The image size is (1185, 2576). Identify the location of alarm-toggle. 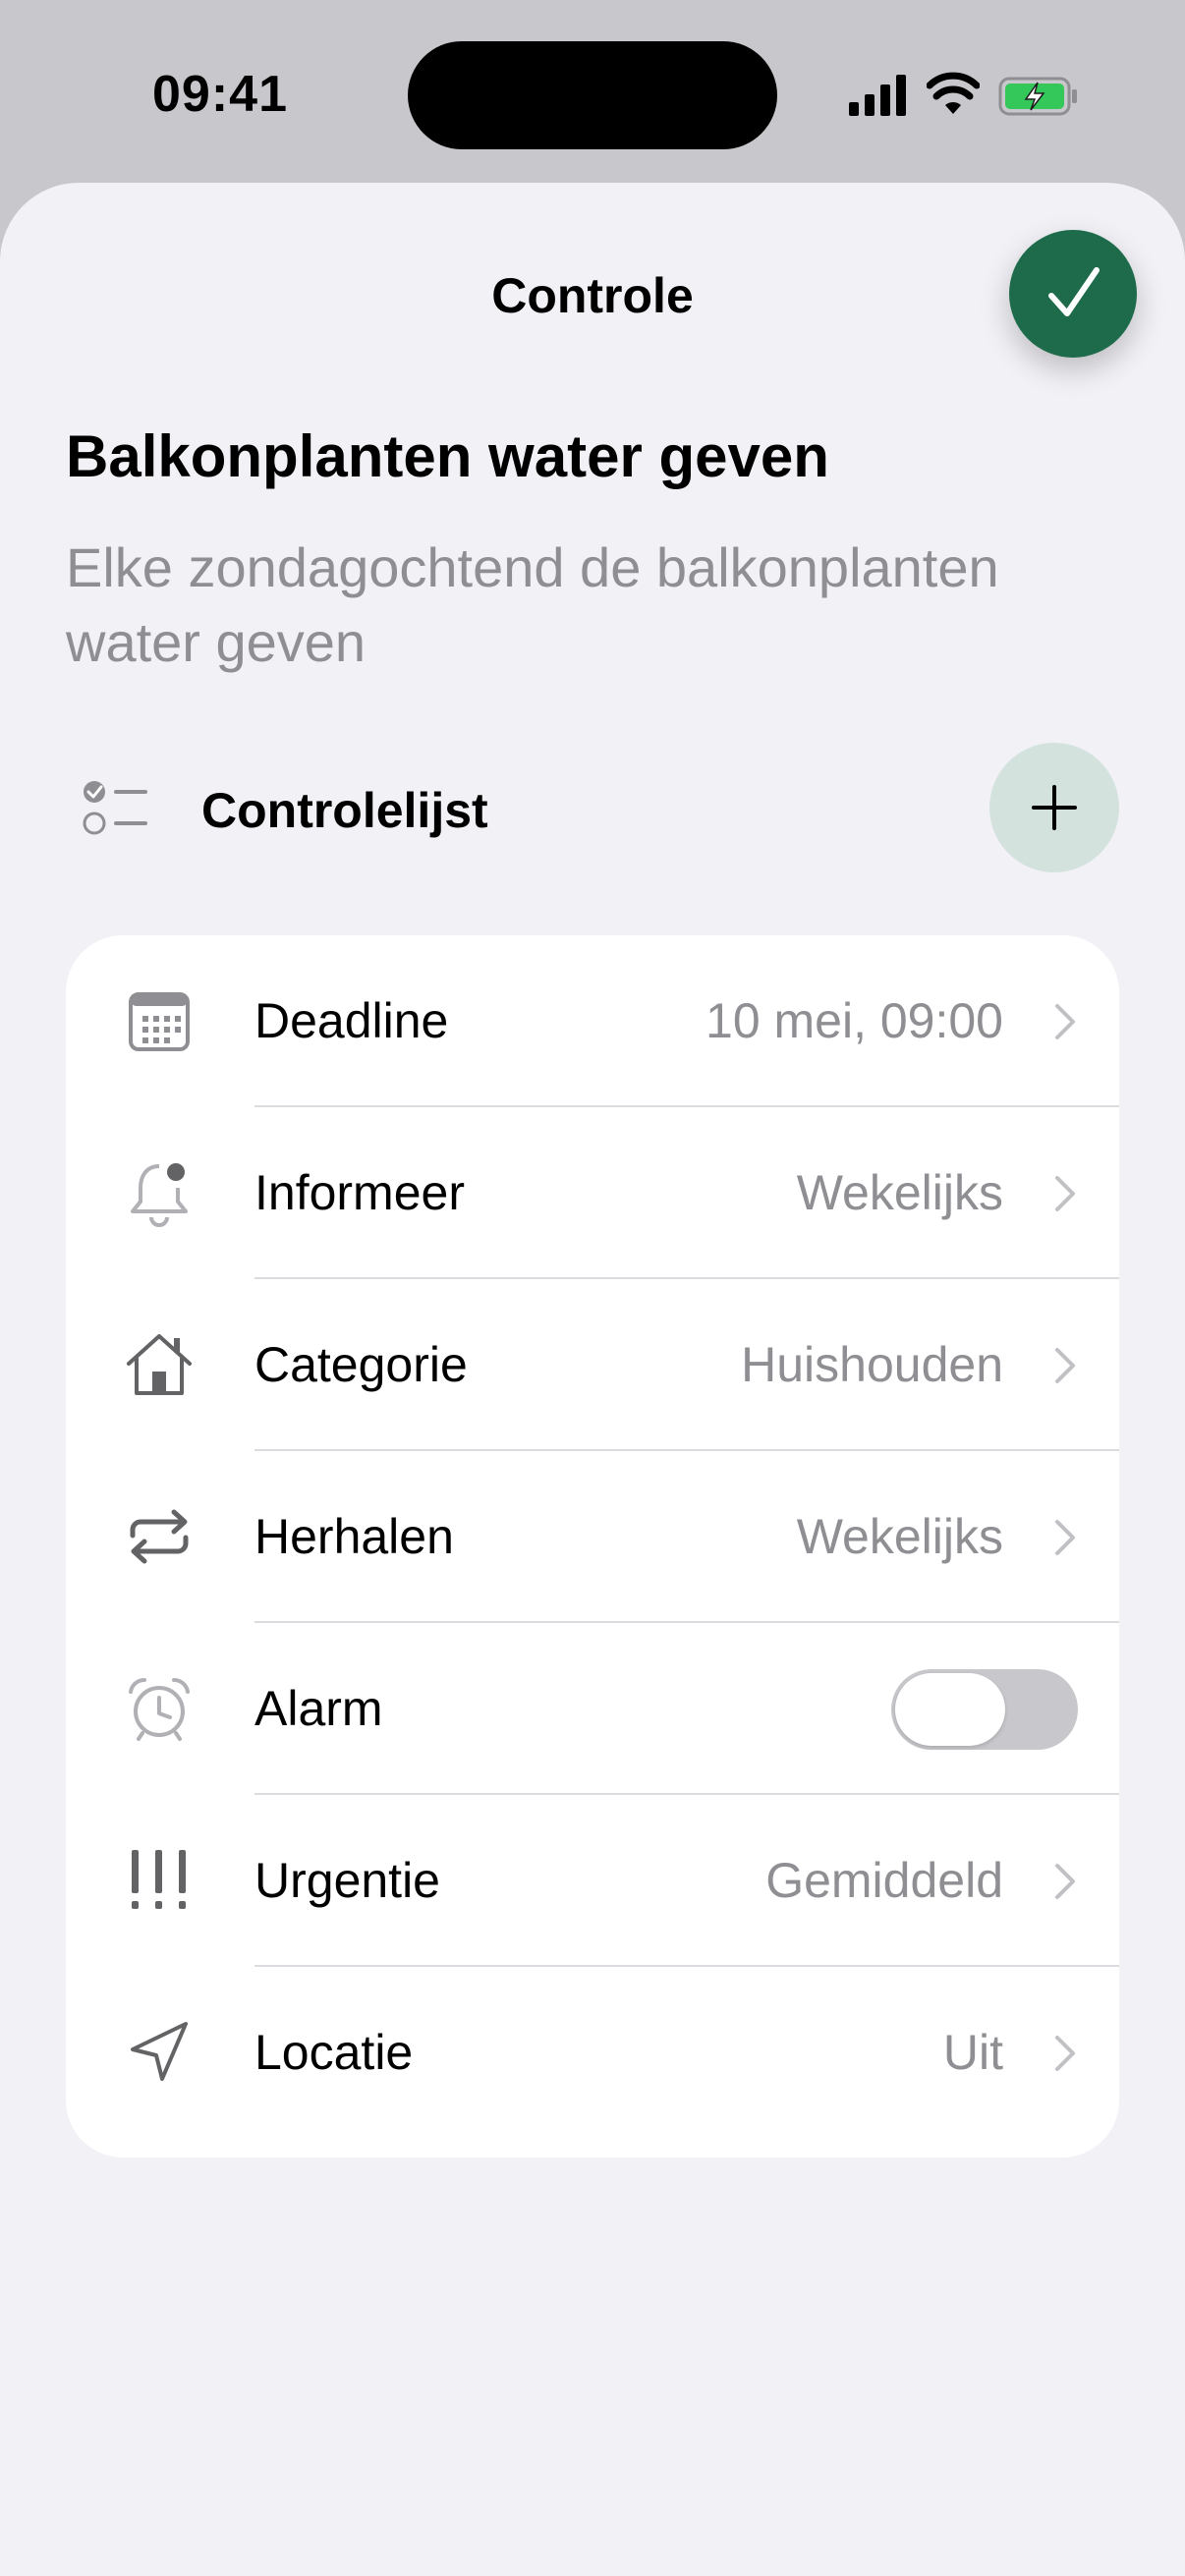
(985, 1709).